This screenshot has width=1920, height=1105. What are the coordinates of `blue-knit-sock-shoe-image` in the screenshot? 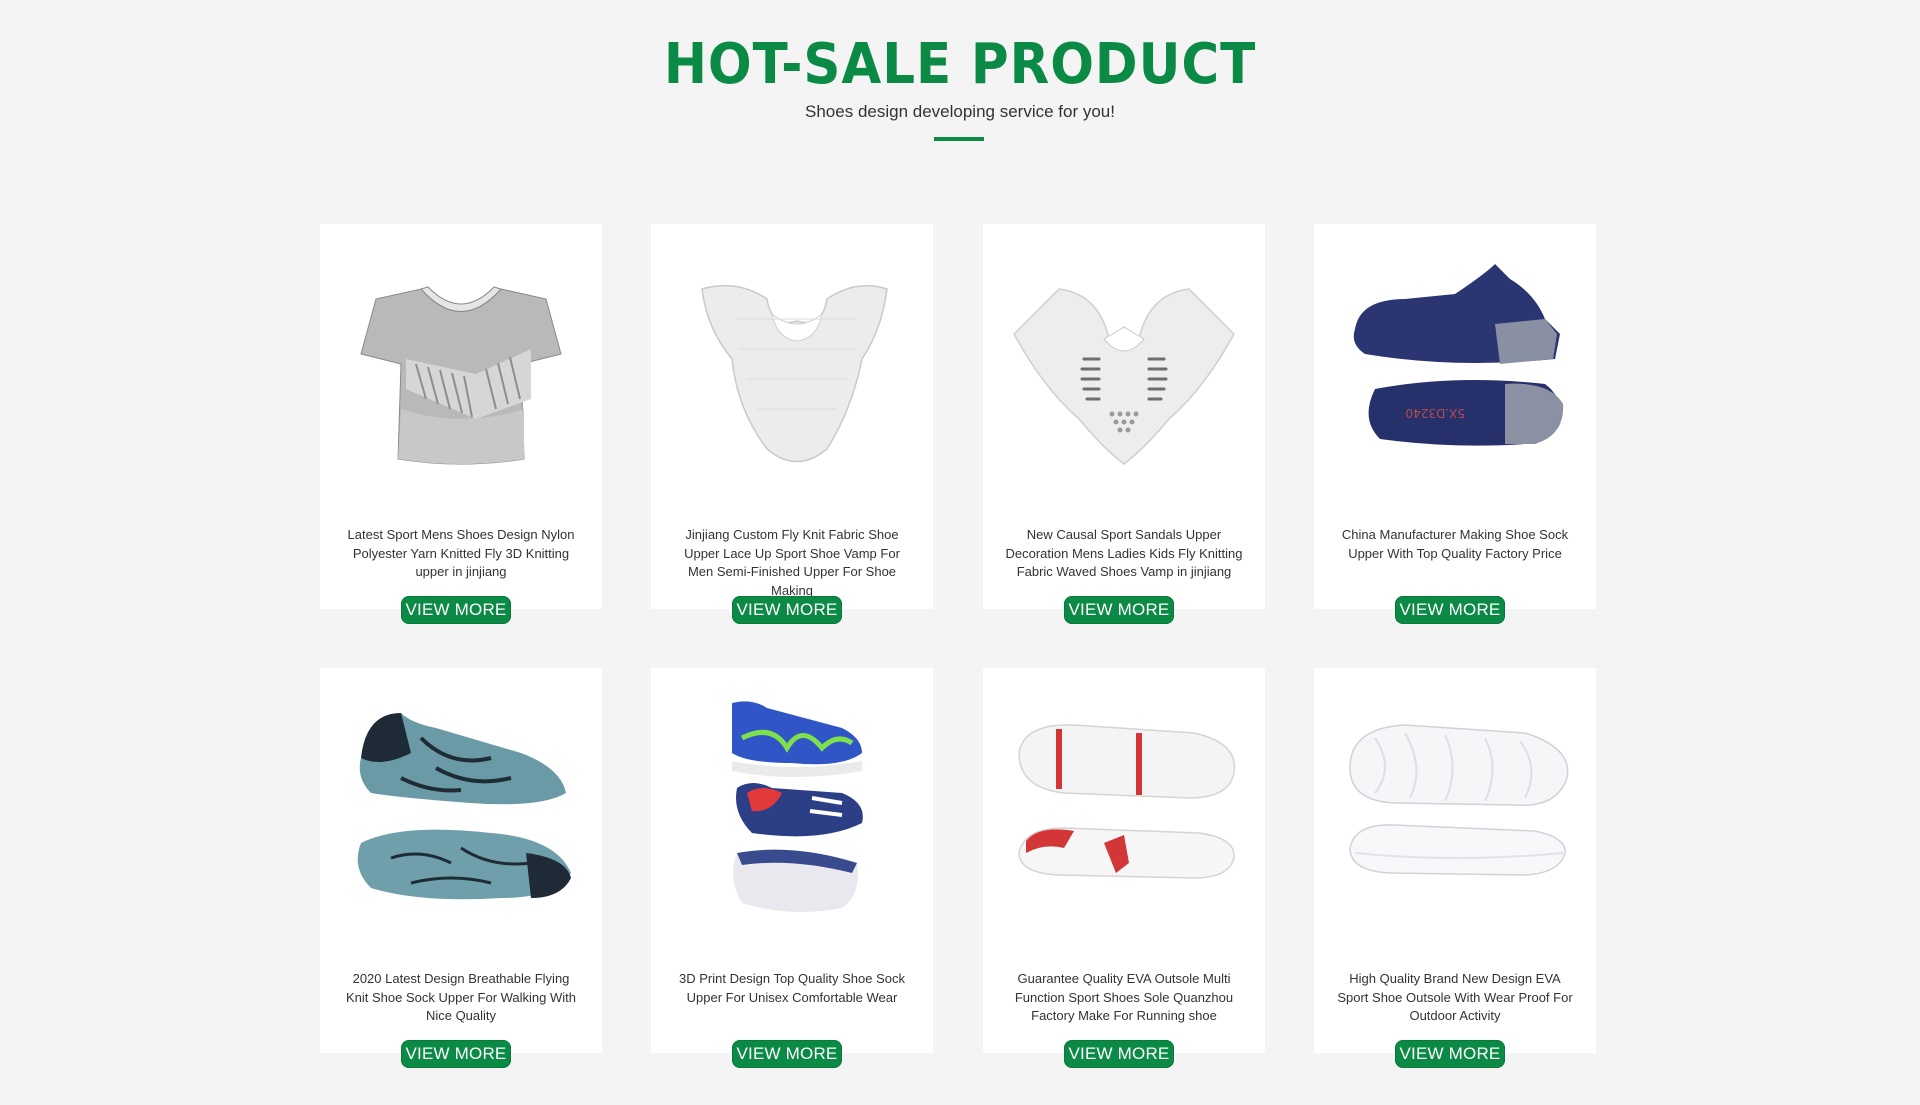 It's located at (464, 806).